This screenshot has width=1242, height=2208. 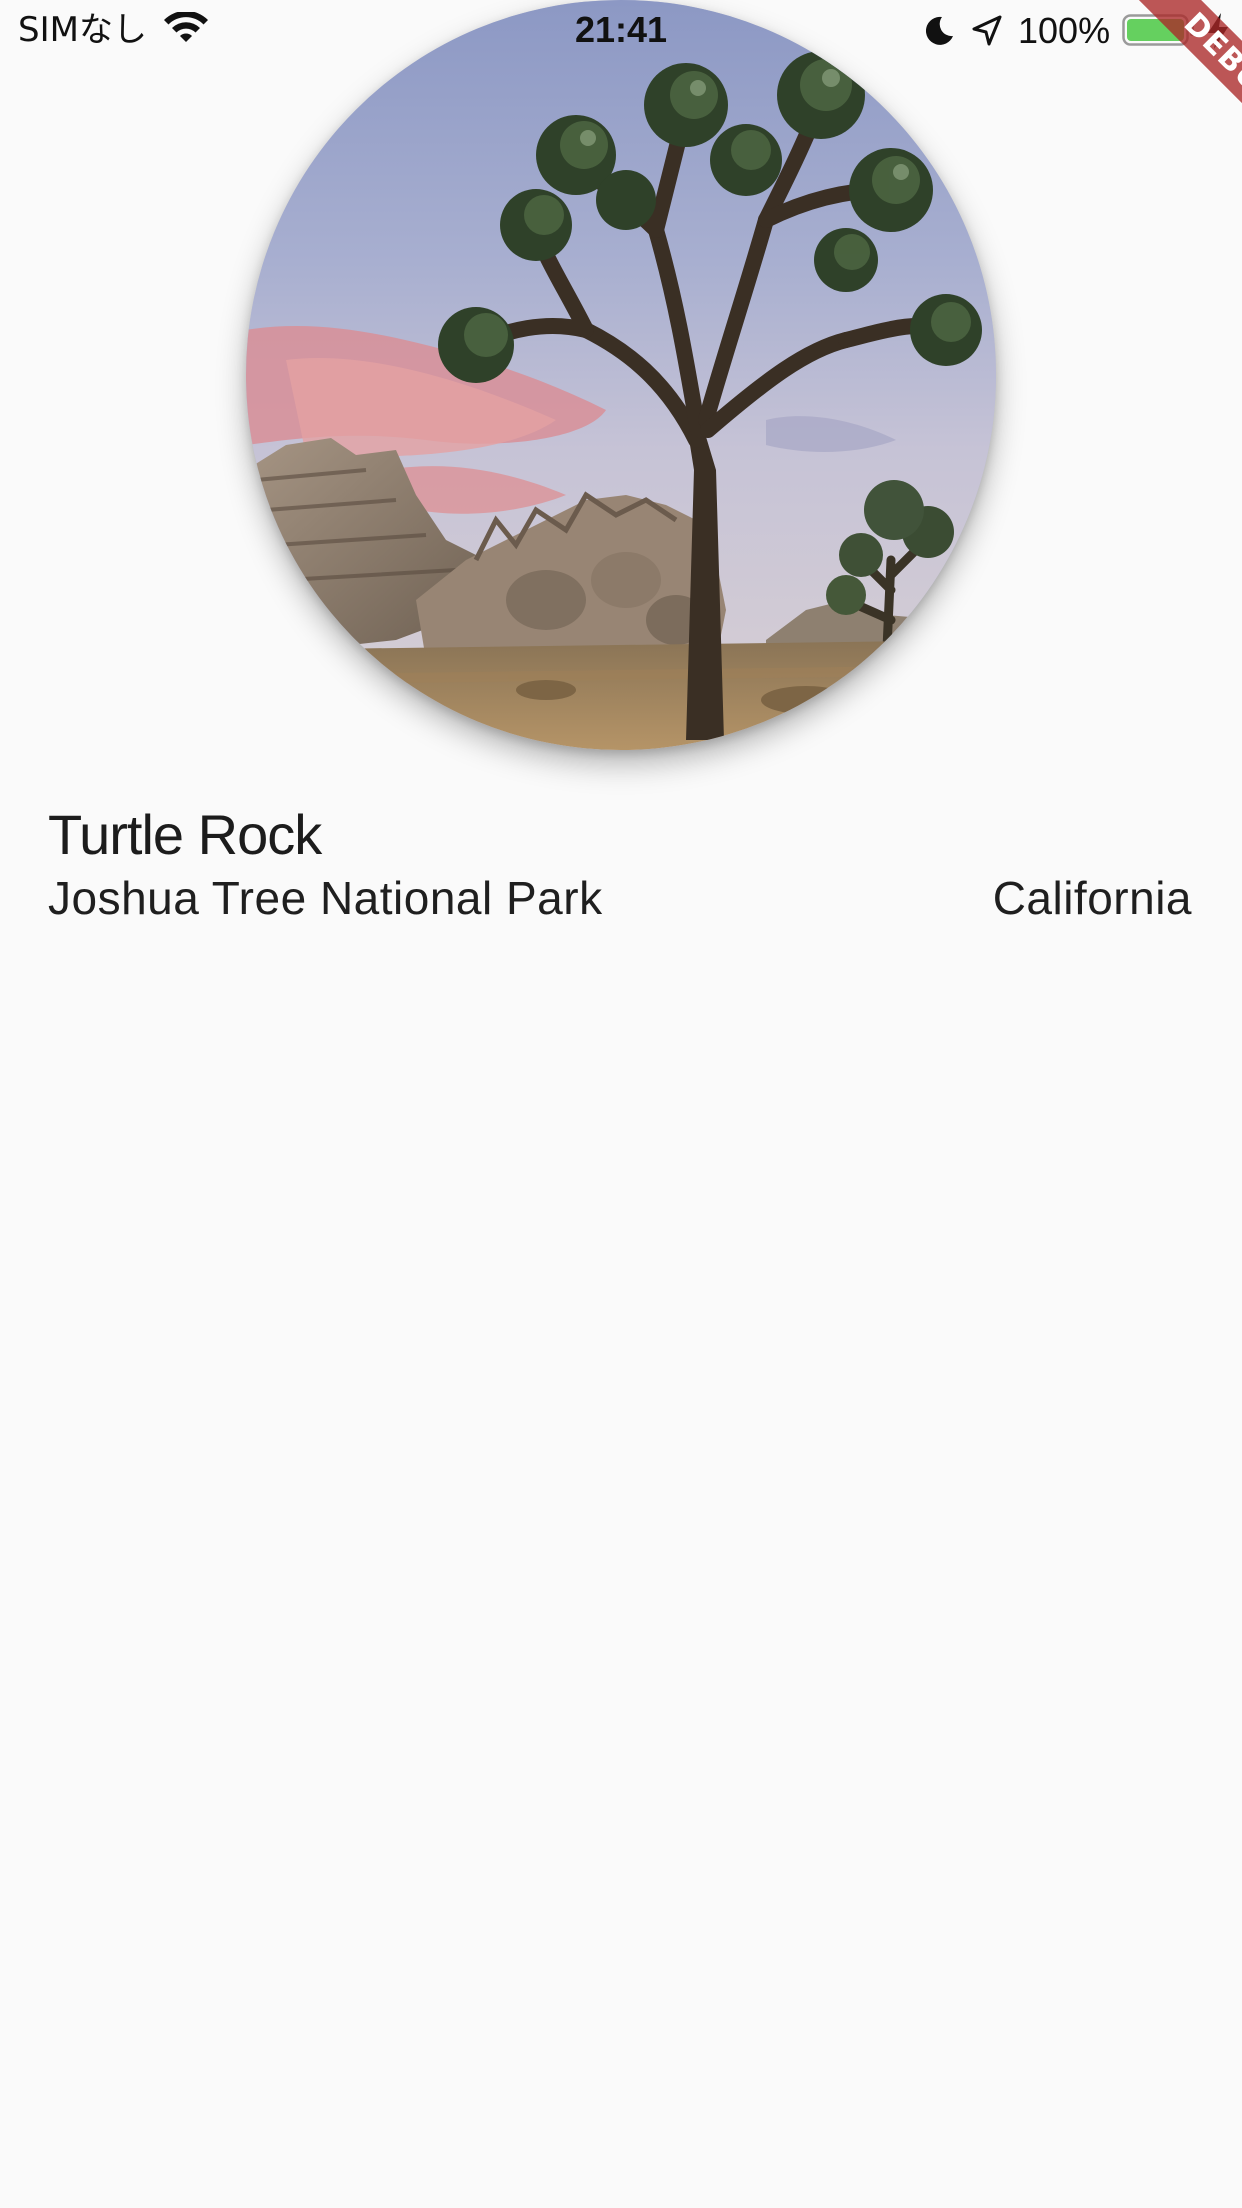 What do you see at coordinates (939, 31) in the screenshot?
I see `moon-icon` at bounding box center [939, 31].